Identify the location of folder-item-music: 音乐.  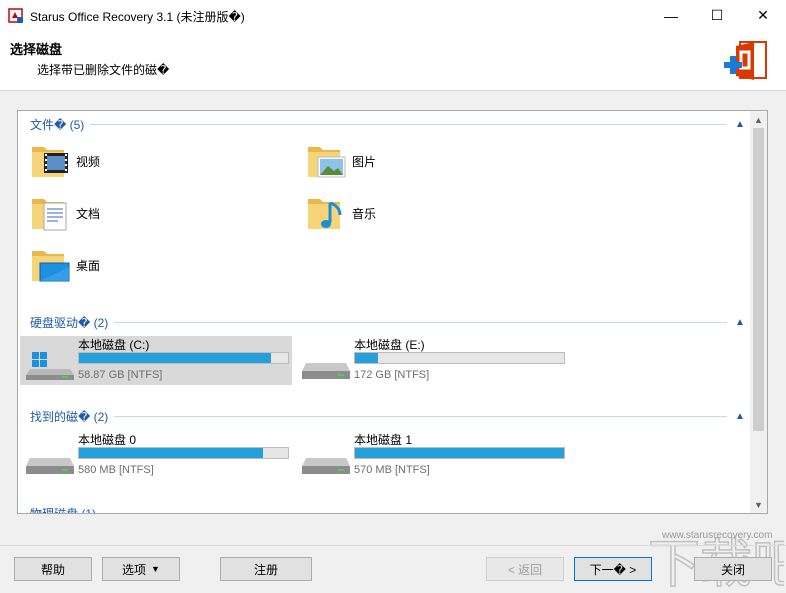
(341, 213).